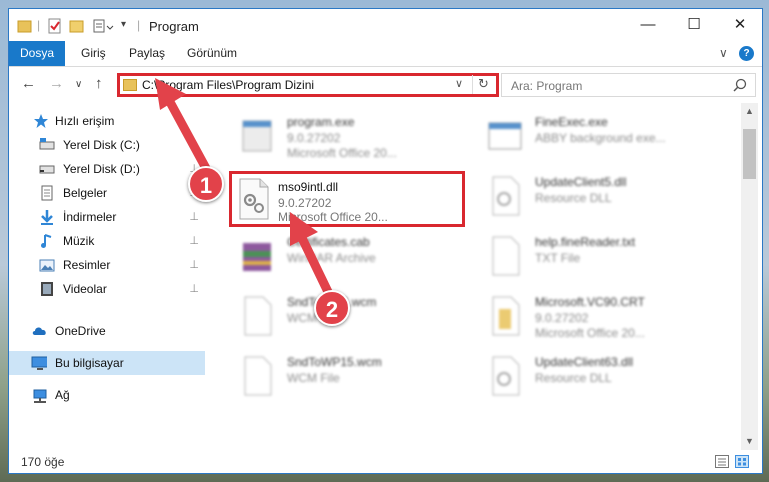  Describe the element at coordinates (316, 267) in the screenshot. I see `arrow-to-file` at that location.